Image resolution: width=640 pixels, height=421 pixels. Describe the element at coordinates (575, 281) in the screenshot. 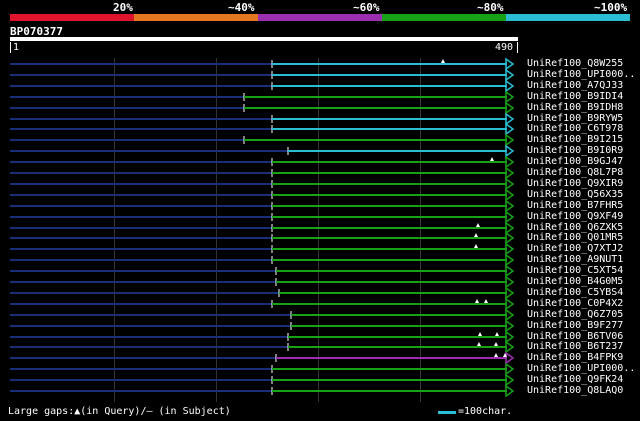

I see `hit-id-link: UniRef100_B4G0M5` at that location.